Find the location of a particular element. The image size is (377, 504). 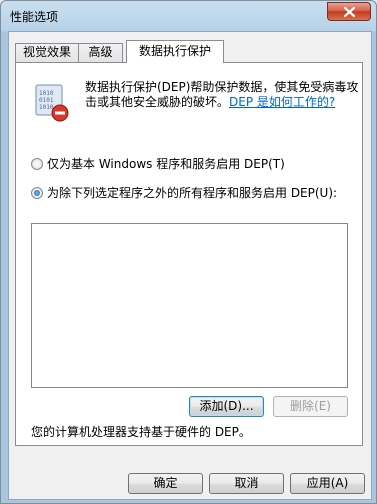

ok-button: 确定 is located at coordinates (165, 483).